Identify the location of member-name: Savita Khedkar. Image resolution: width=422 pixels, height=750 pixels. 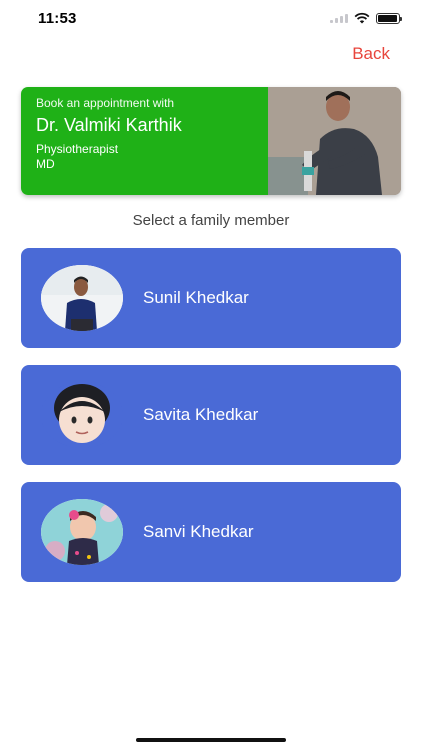
(201, 414).